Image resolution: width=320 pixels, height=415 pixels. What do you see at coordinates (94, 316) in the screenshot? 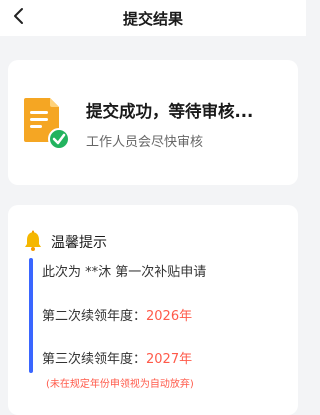
I see `tip-second-renewal-label: 第二次续领年度：` at bounding box center [94, 316].